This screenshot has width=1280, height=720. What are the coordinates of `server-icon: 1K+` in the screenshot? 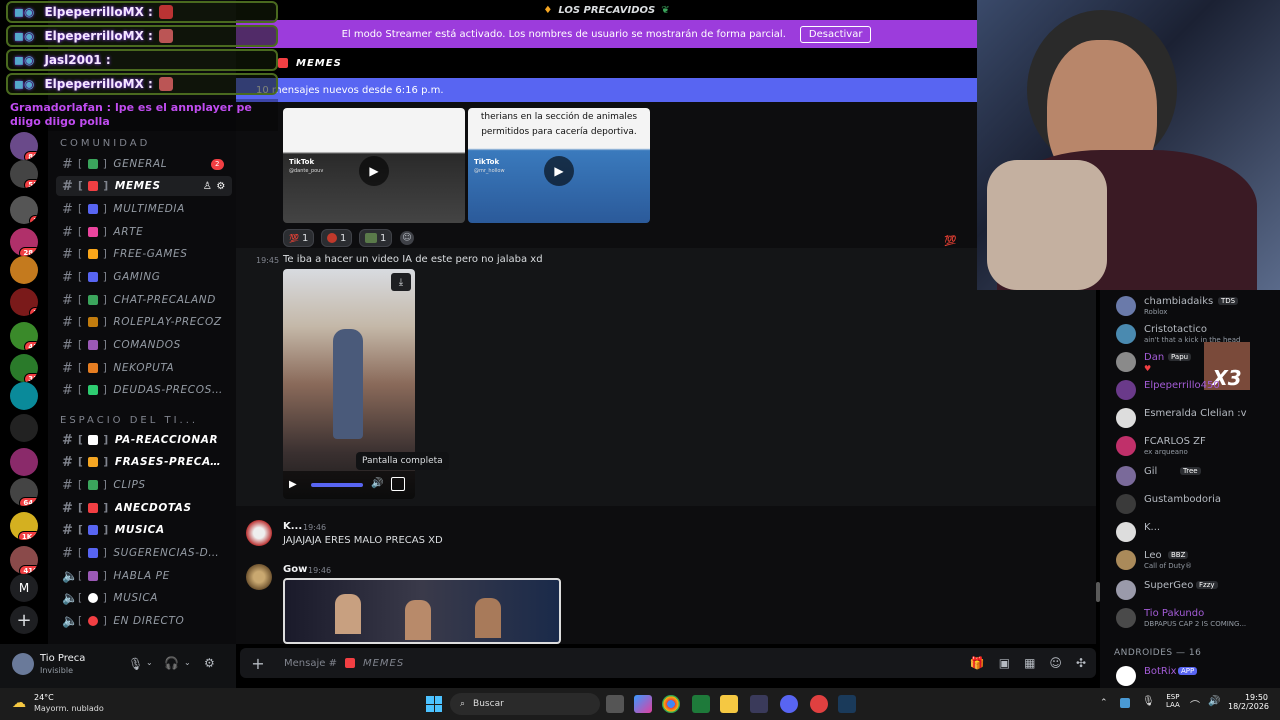 It's located at (24, 526).